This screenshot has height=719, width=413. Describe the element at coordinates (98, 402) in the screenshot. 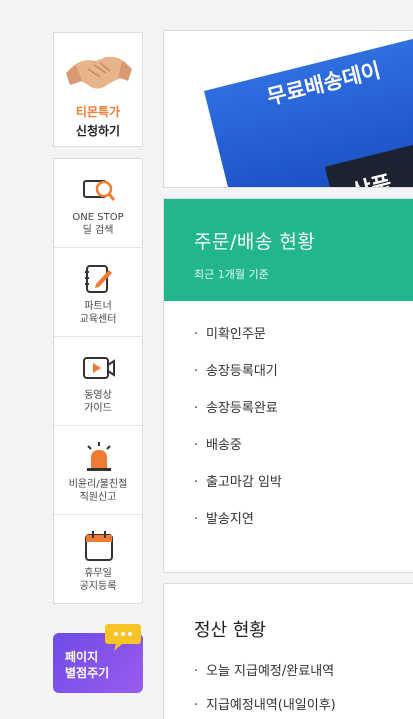

I see `menu-item-label: 동영상 가이드` at that location.